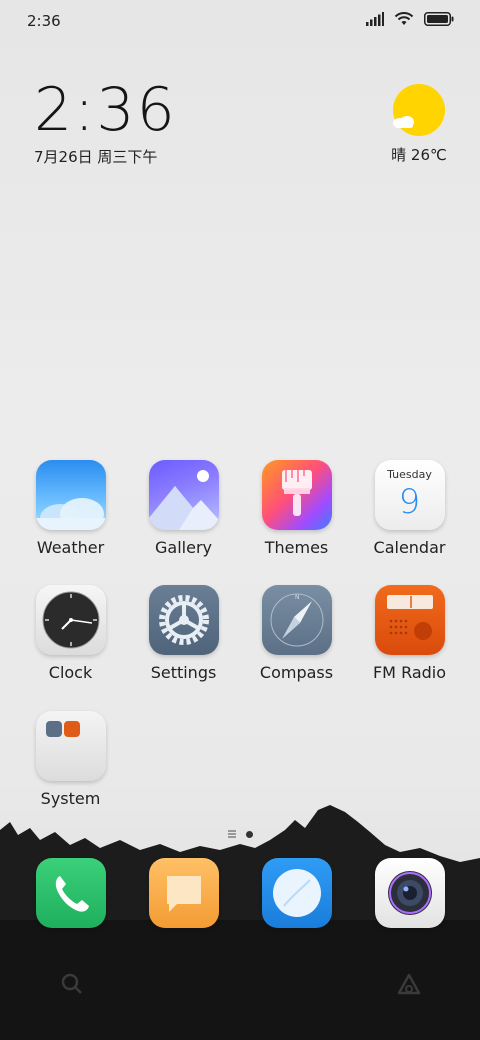  What do you see at coordinates (409, 672) in the screenshot?
I see `app-label: FM Radio` at bounding box center [409, 672].